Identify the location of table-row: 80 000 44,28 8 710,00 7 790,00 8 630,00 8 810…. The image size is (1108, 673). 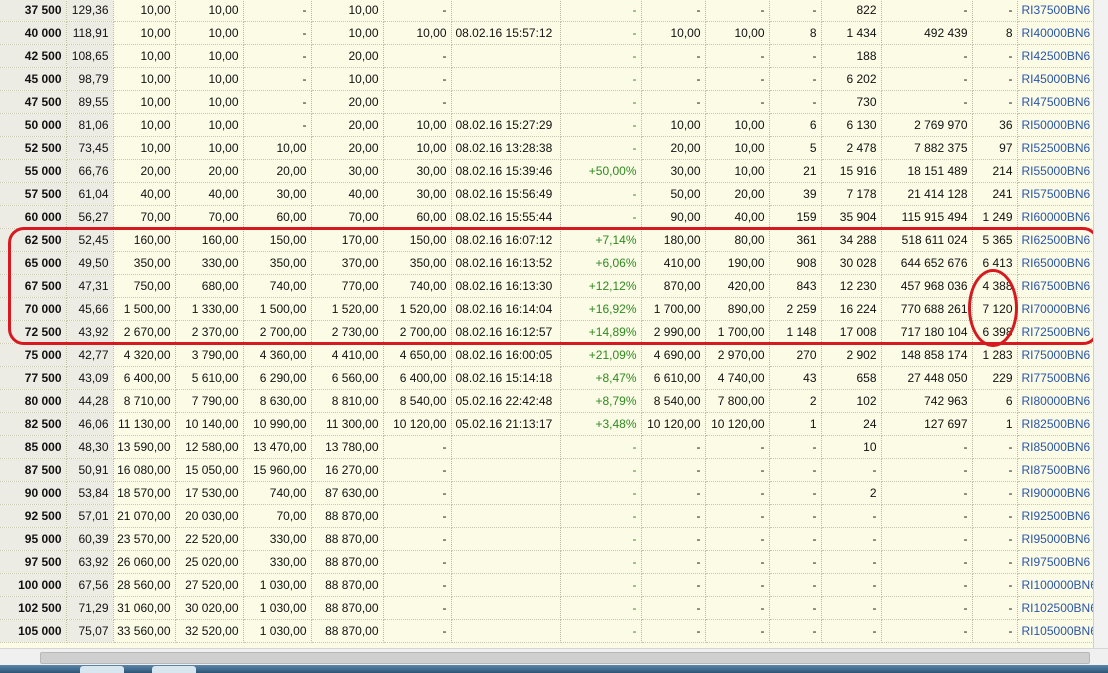
(550, 401).